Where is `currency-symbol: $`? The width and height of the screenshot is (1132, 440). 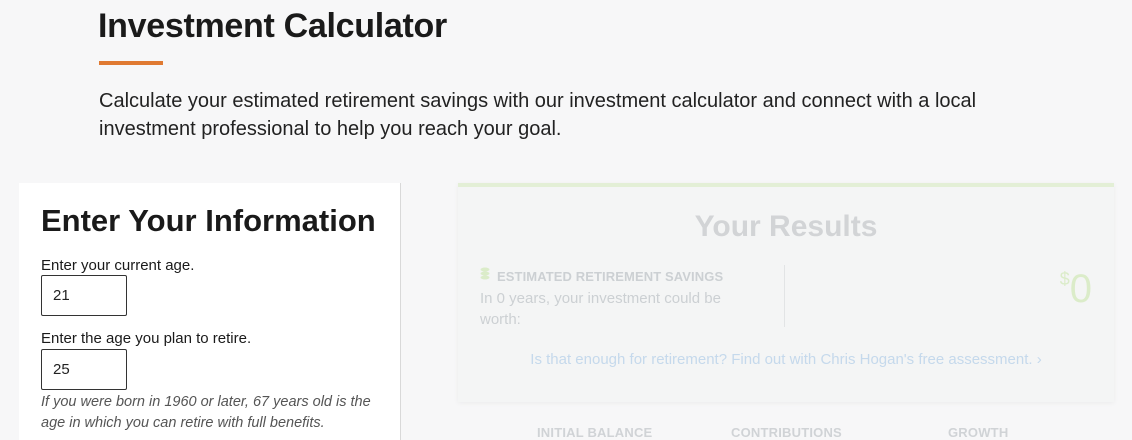 currency-symbol: $ is located at coordinates (1064, 279).